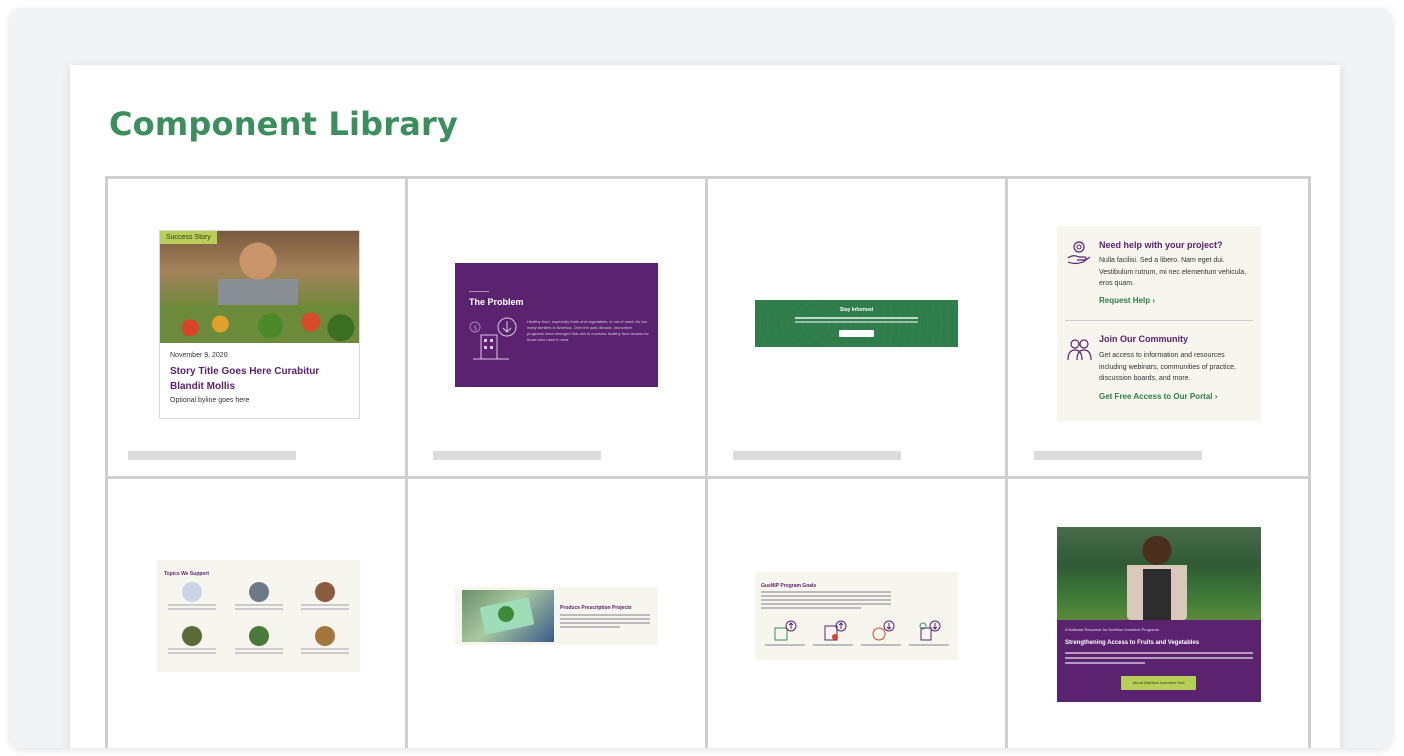 This screenshot has height=756, width=1404. What do you see at coordinates (199, 355) in the screenshot?
I see `story-date: November 9, 2020` at bounding box center [199, 355].